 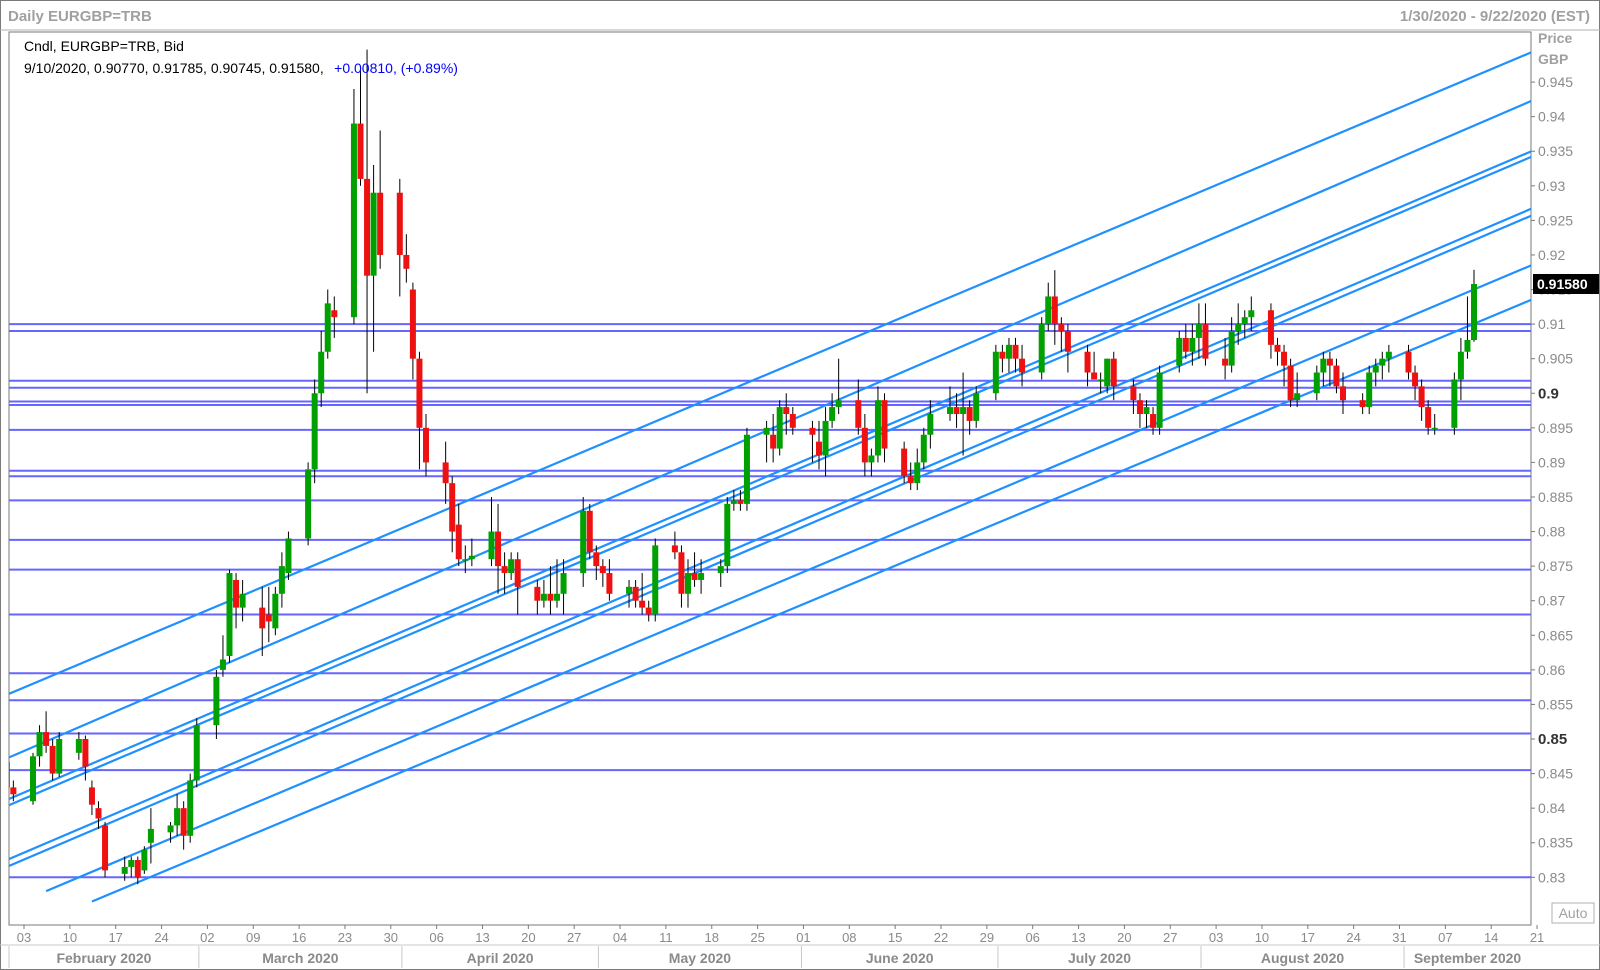 What do you see at coordinates (1562, 284) in the screenshot?
I see `last-price-label: 0.91580` at bounding box center [1562, 284].